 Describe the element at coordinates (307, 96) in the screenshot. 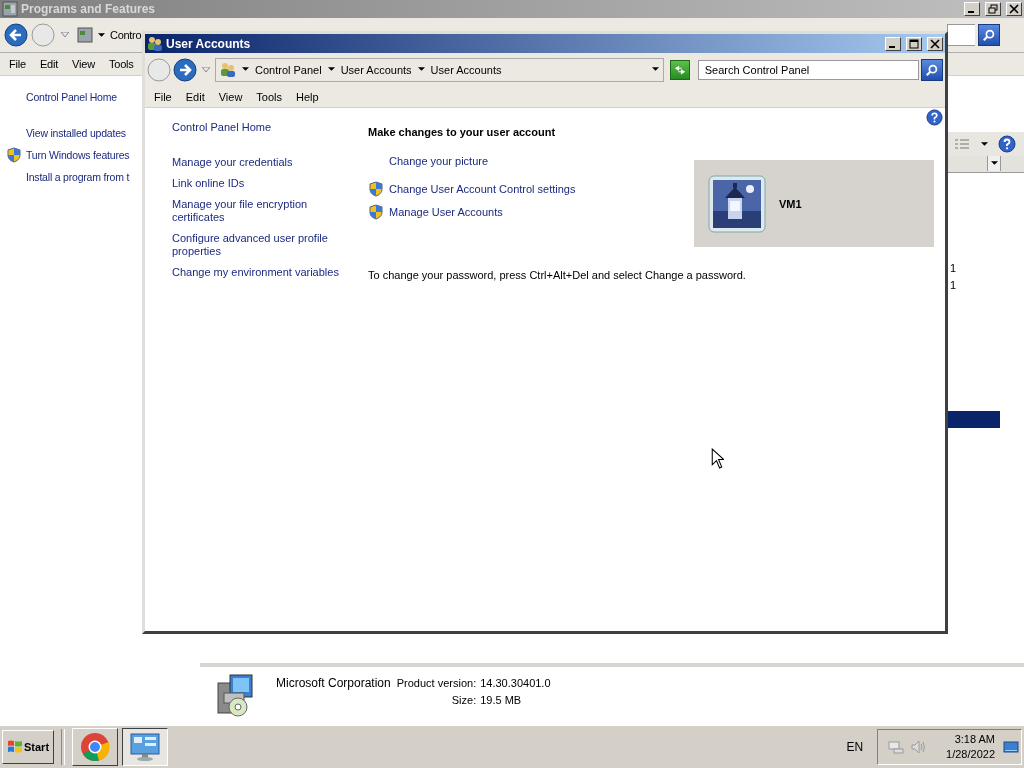

I see `menu-item: Help` at that location.